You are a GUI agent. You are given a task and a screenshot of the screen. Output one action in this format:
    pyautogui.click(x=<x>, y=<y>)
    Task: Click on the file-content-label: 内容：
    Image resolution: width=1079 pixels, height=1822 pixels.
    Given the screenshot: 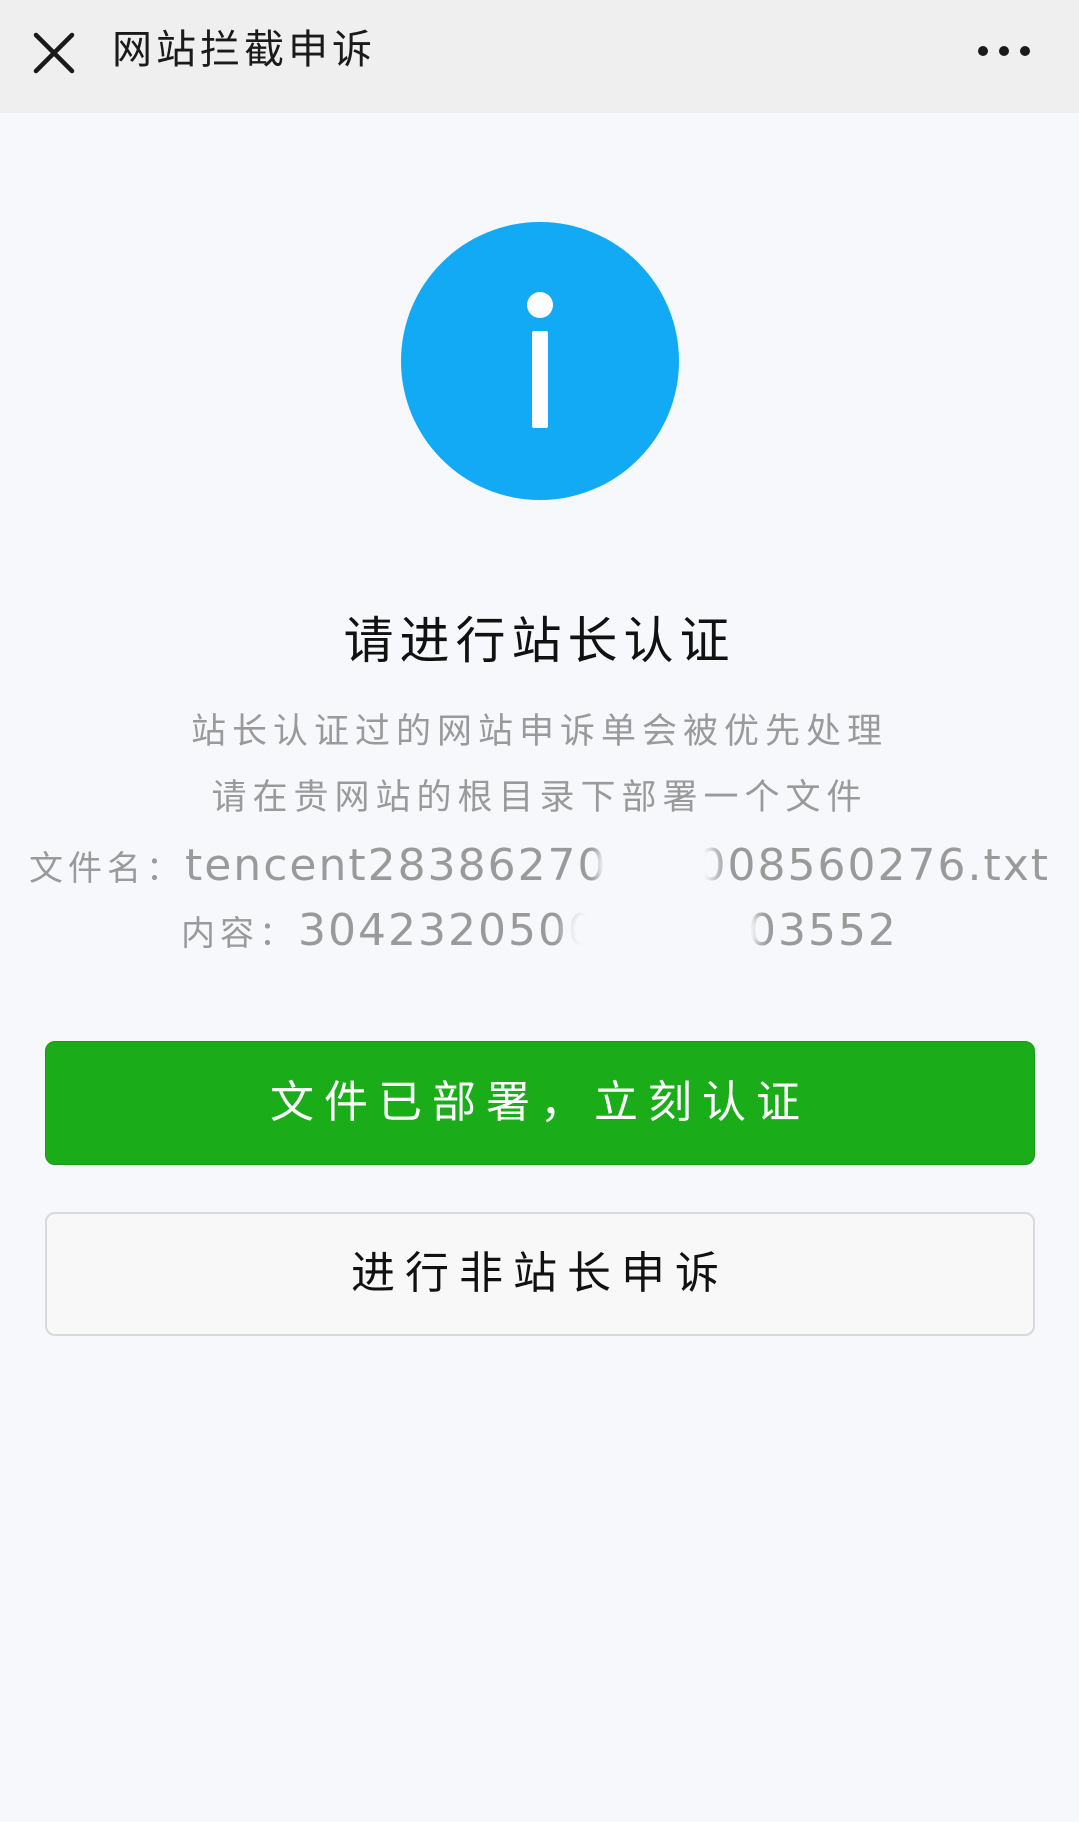 What is the action you would take?
    pyautogui.click(x=240, y=934)
    